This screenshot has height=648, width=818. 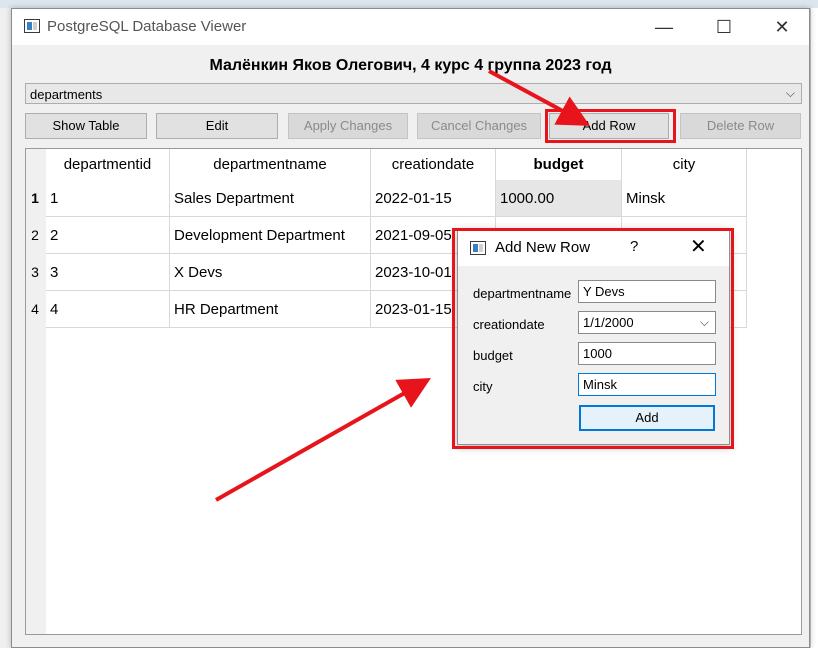 I want to click on city-label: city, so click(x=483, y=386).